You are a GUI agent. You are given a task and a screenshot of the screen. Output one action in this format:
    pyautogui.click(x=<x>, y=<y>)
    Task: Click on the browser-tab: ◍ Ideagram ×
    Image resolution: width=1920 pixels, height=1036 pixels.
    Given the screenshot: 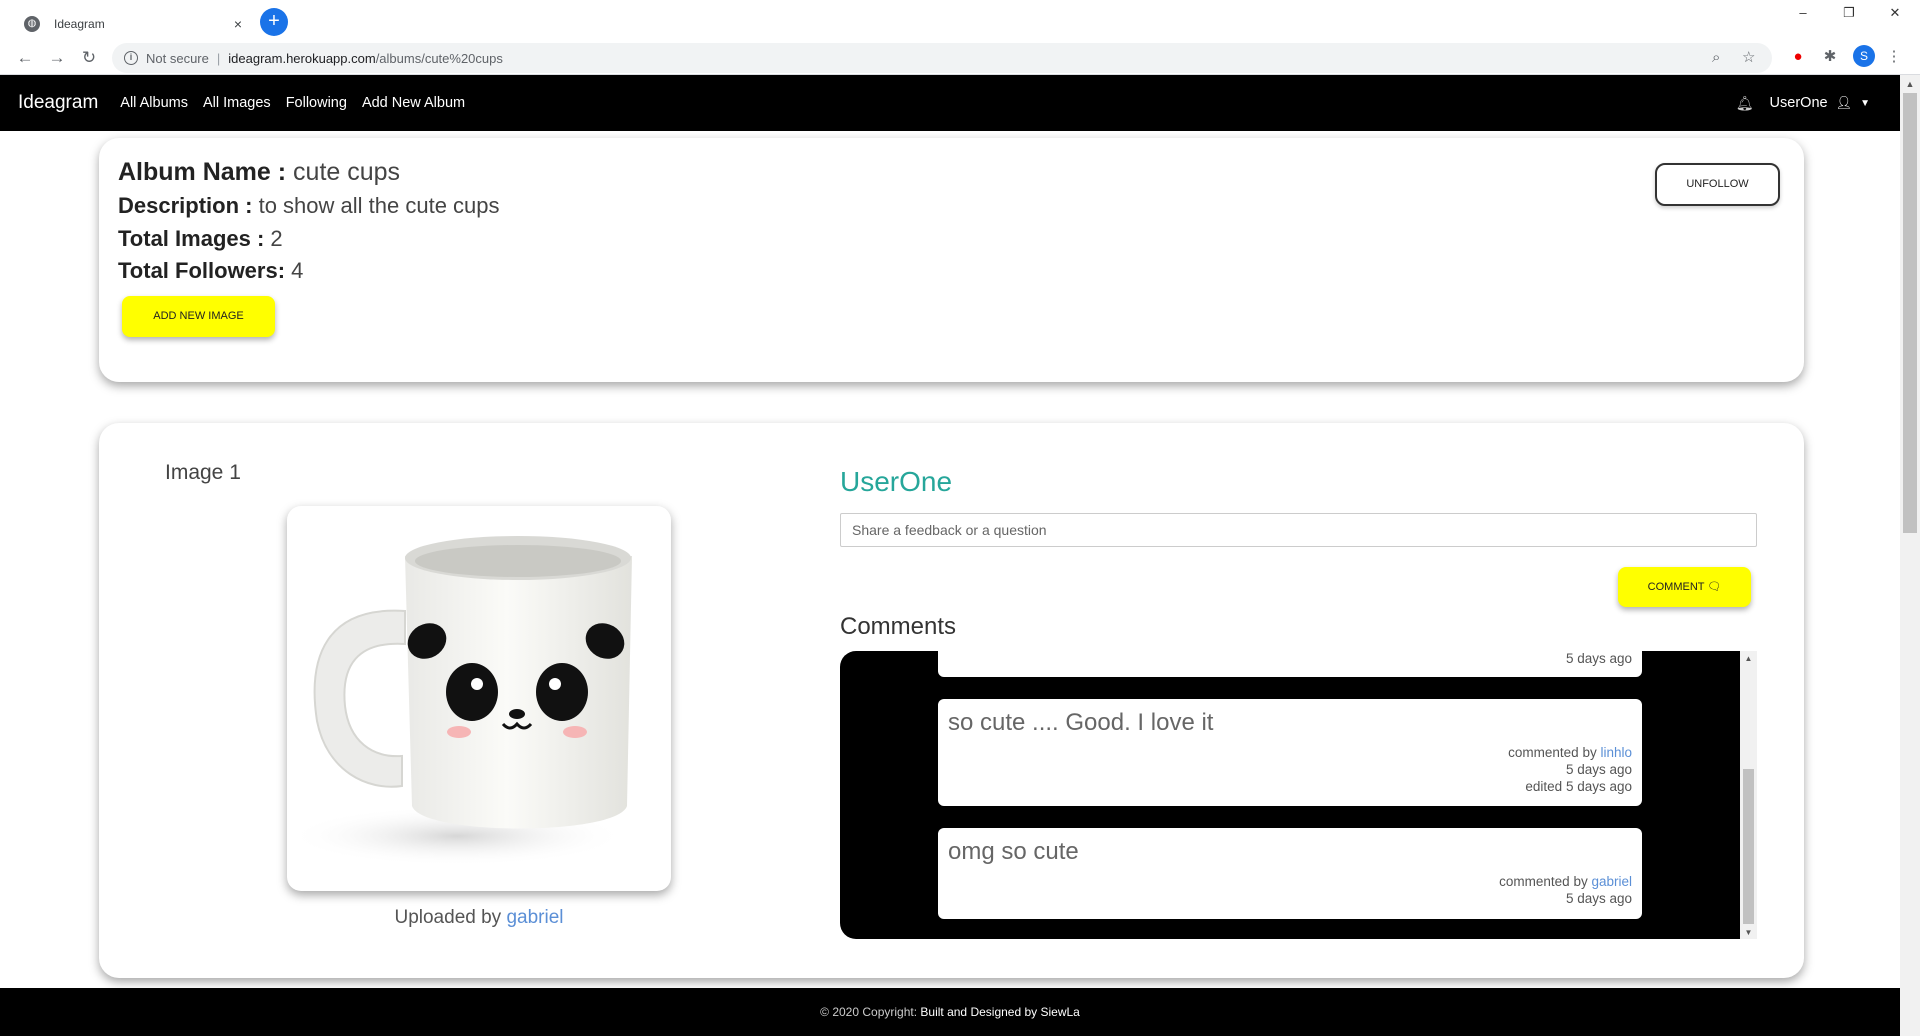 What is the action you would take?
    pyautogui.click(x=135, y=23)
    